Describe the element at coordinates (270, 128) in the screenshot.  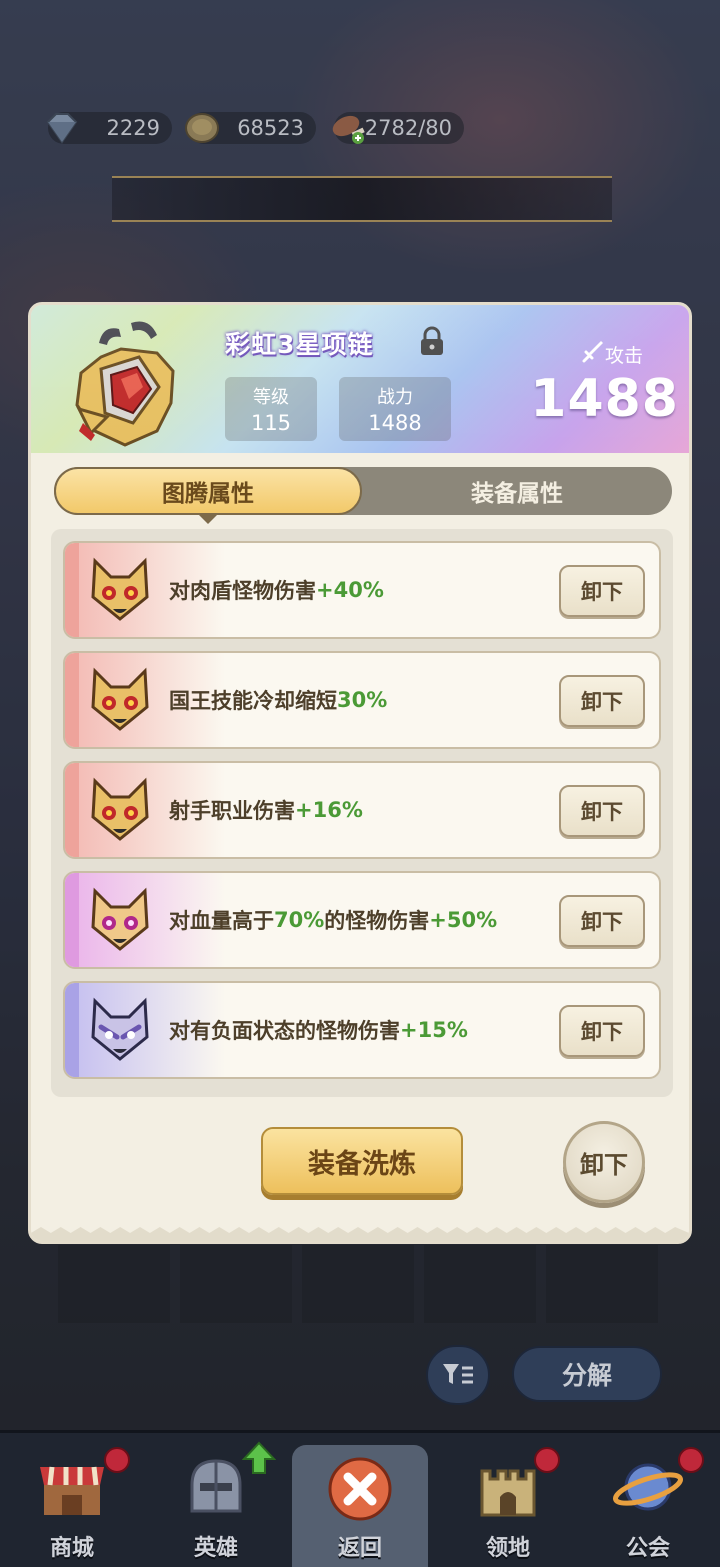
I see `coins-value: 68523` at that location.